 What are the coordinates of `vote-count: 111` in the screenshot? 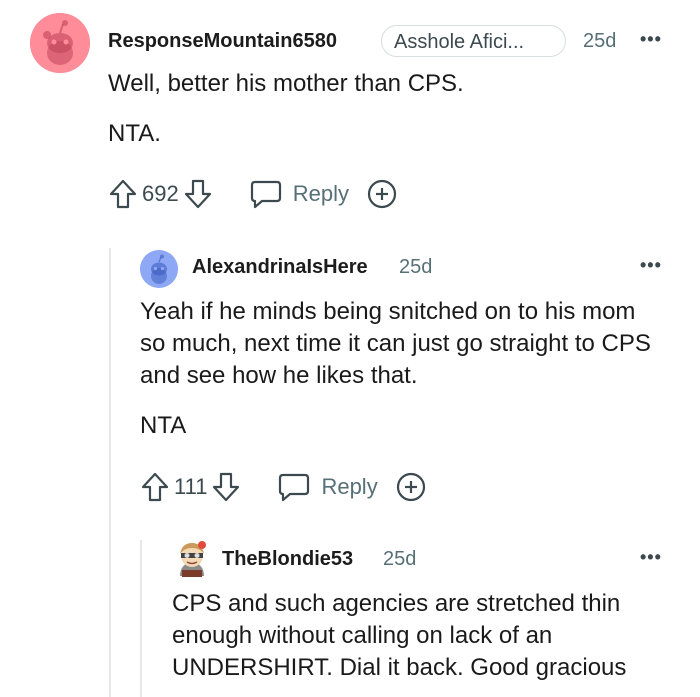 It's located at (191, 486).